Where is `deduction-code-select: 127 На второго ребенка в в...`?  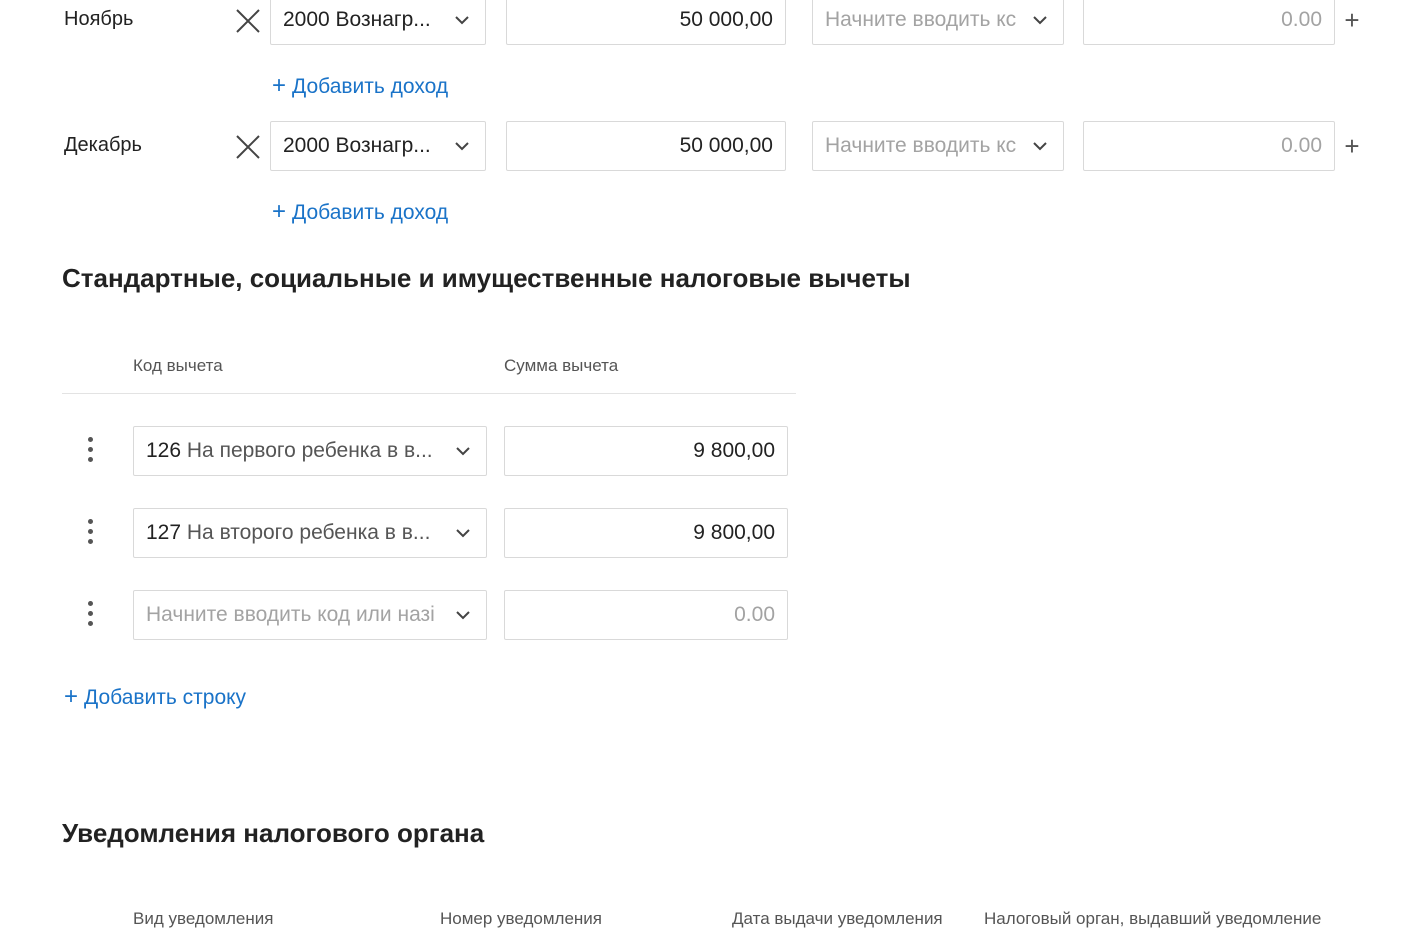 deduction-code-select: 127 На второго ребенка в в... is located at coordinates (310, 533).